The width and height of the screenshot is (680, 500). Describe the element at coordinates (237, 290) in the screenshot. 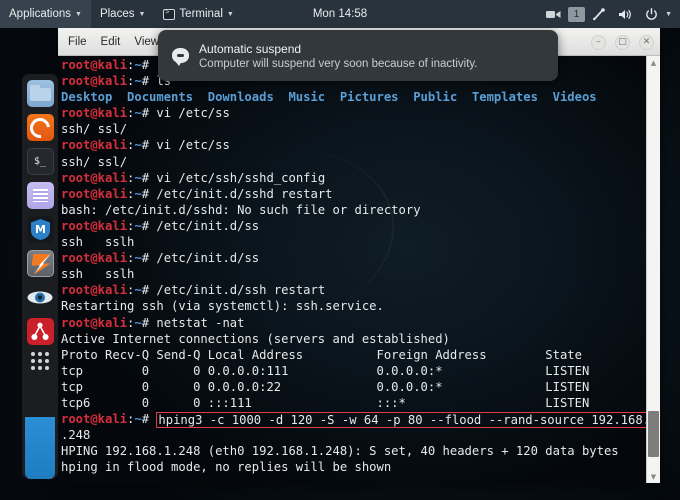

I see `terminal-command: /etc/init.d/ssh restart` at that location.